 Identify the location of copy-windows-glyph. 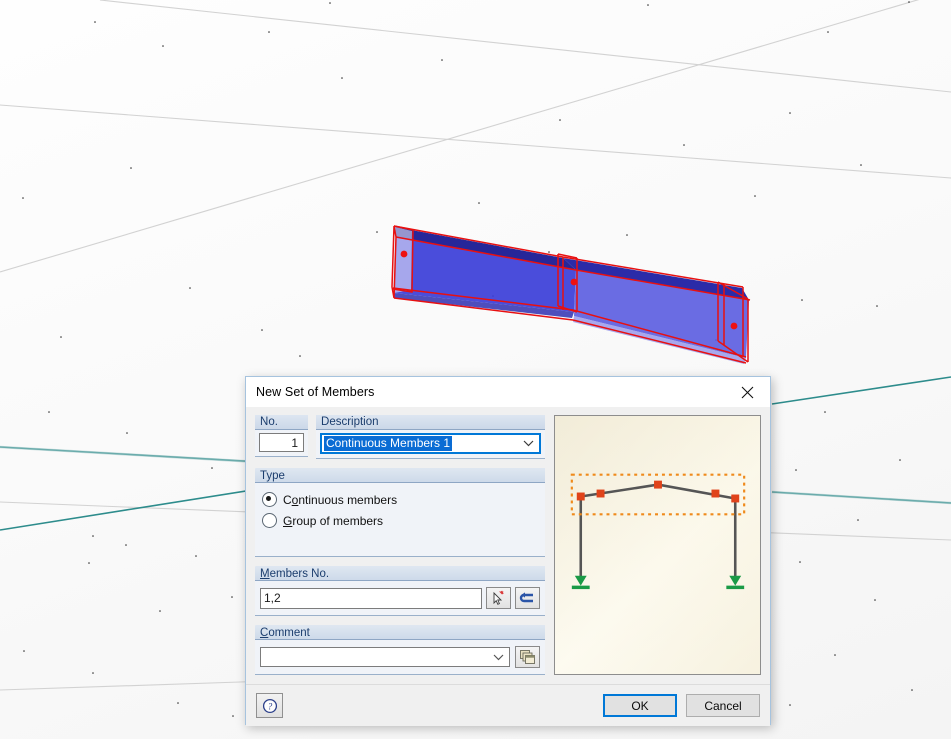
(527, 657).